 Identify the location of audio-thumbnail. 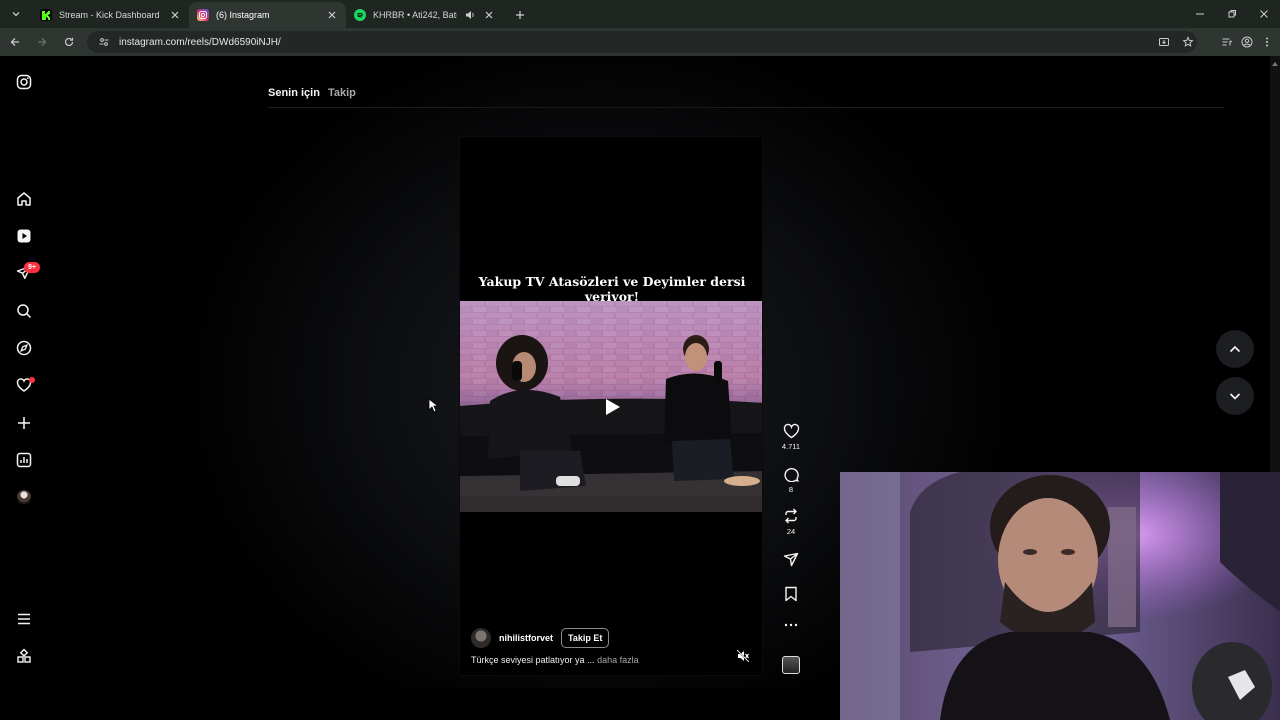
(791, 665).